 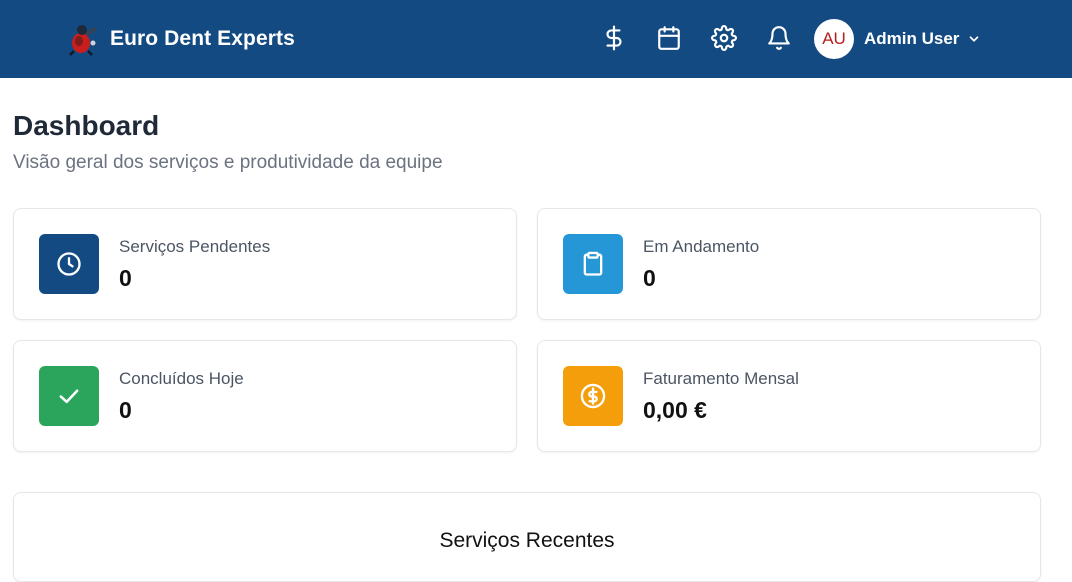 I want to click on check-icon, so click(x=69, y=396).